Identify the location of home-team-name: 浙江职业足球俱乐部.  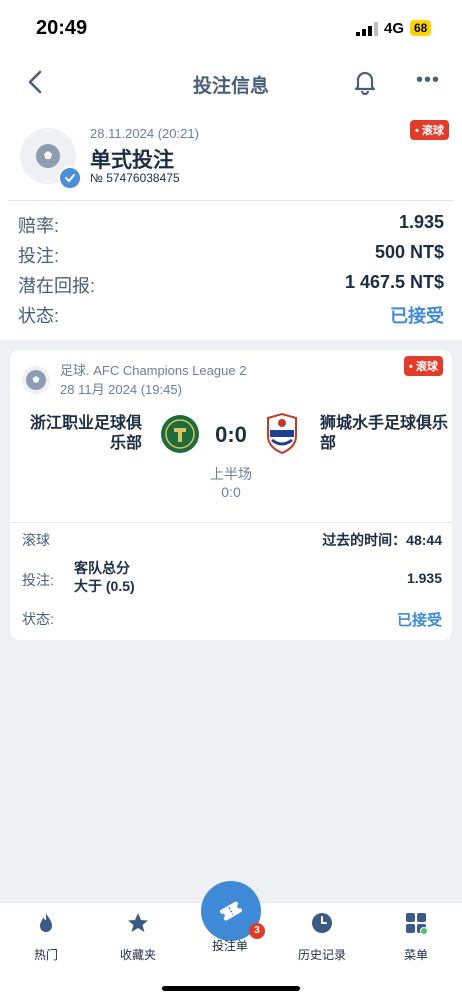
(85, 433).